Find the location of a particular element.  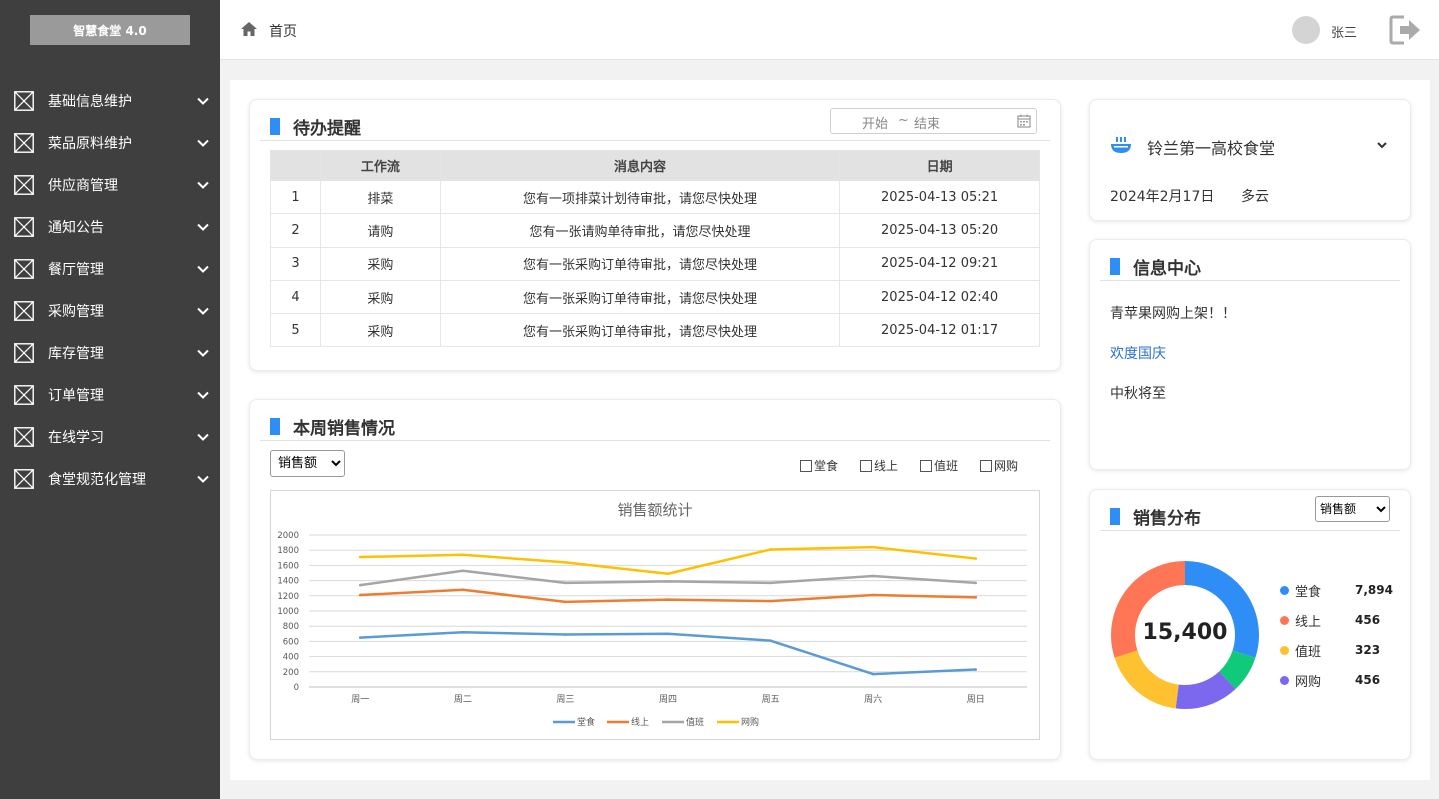

sidebar-item: 通知公告 is located at coordinates (110, 227).